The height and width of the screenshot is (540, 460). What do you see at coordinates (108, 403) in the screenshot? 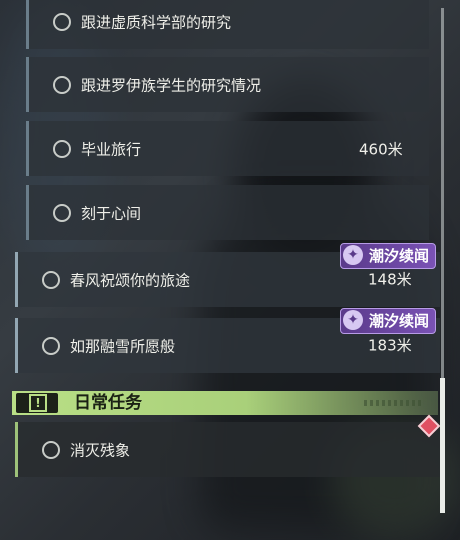
I see `section-title: 日常任务` at bounding box center [108, 403].